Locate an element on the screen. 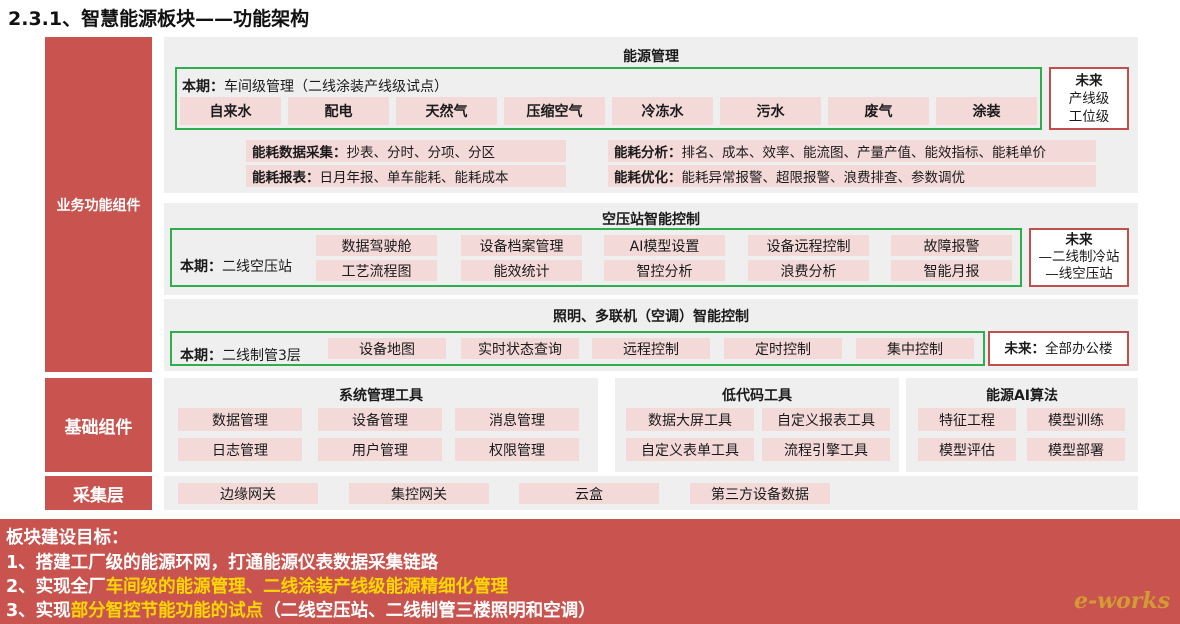 The height and width of the screenshot is (624, 1180). lighting-item-device-map: 设备地图 is located at coordinates (387, 348).